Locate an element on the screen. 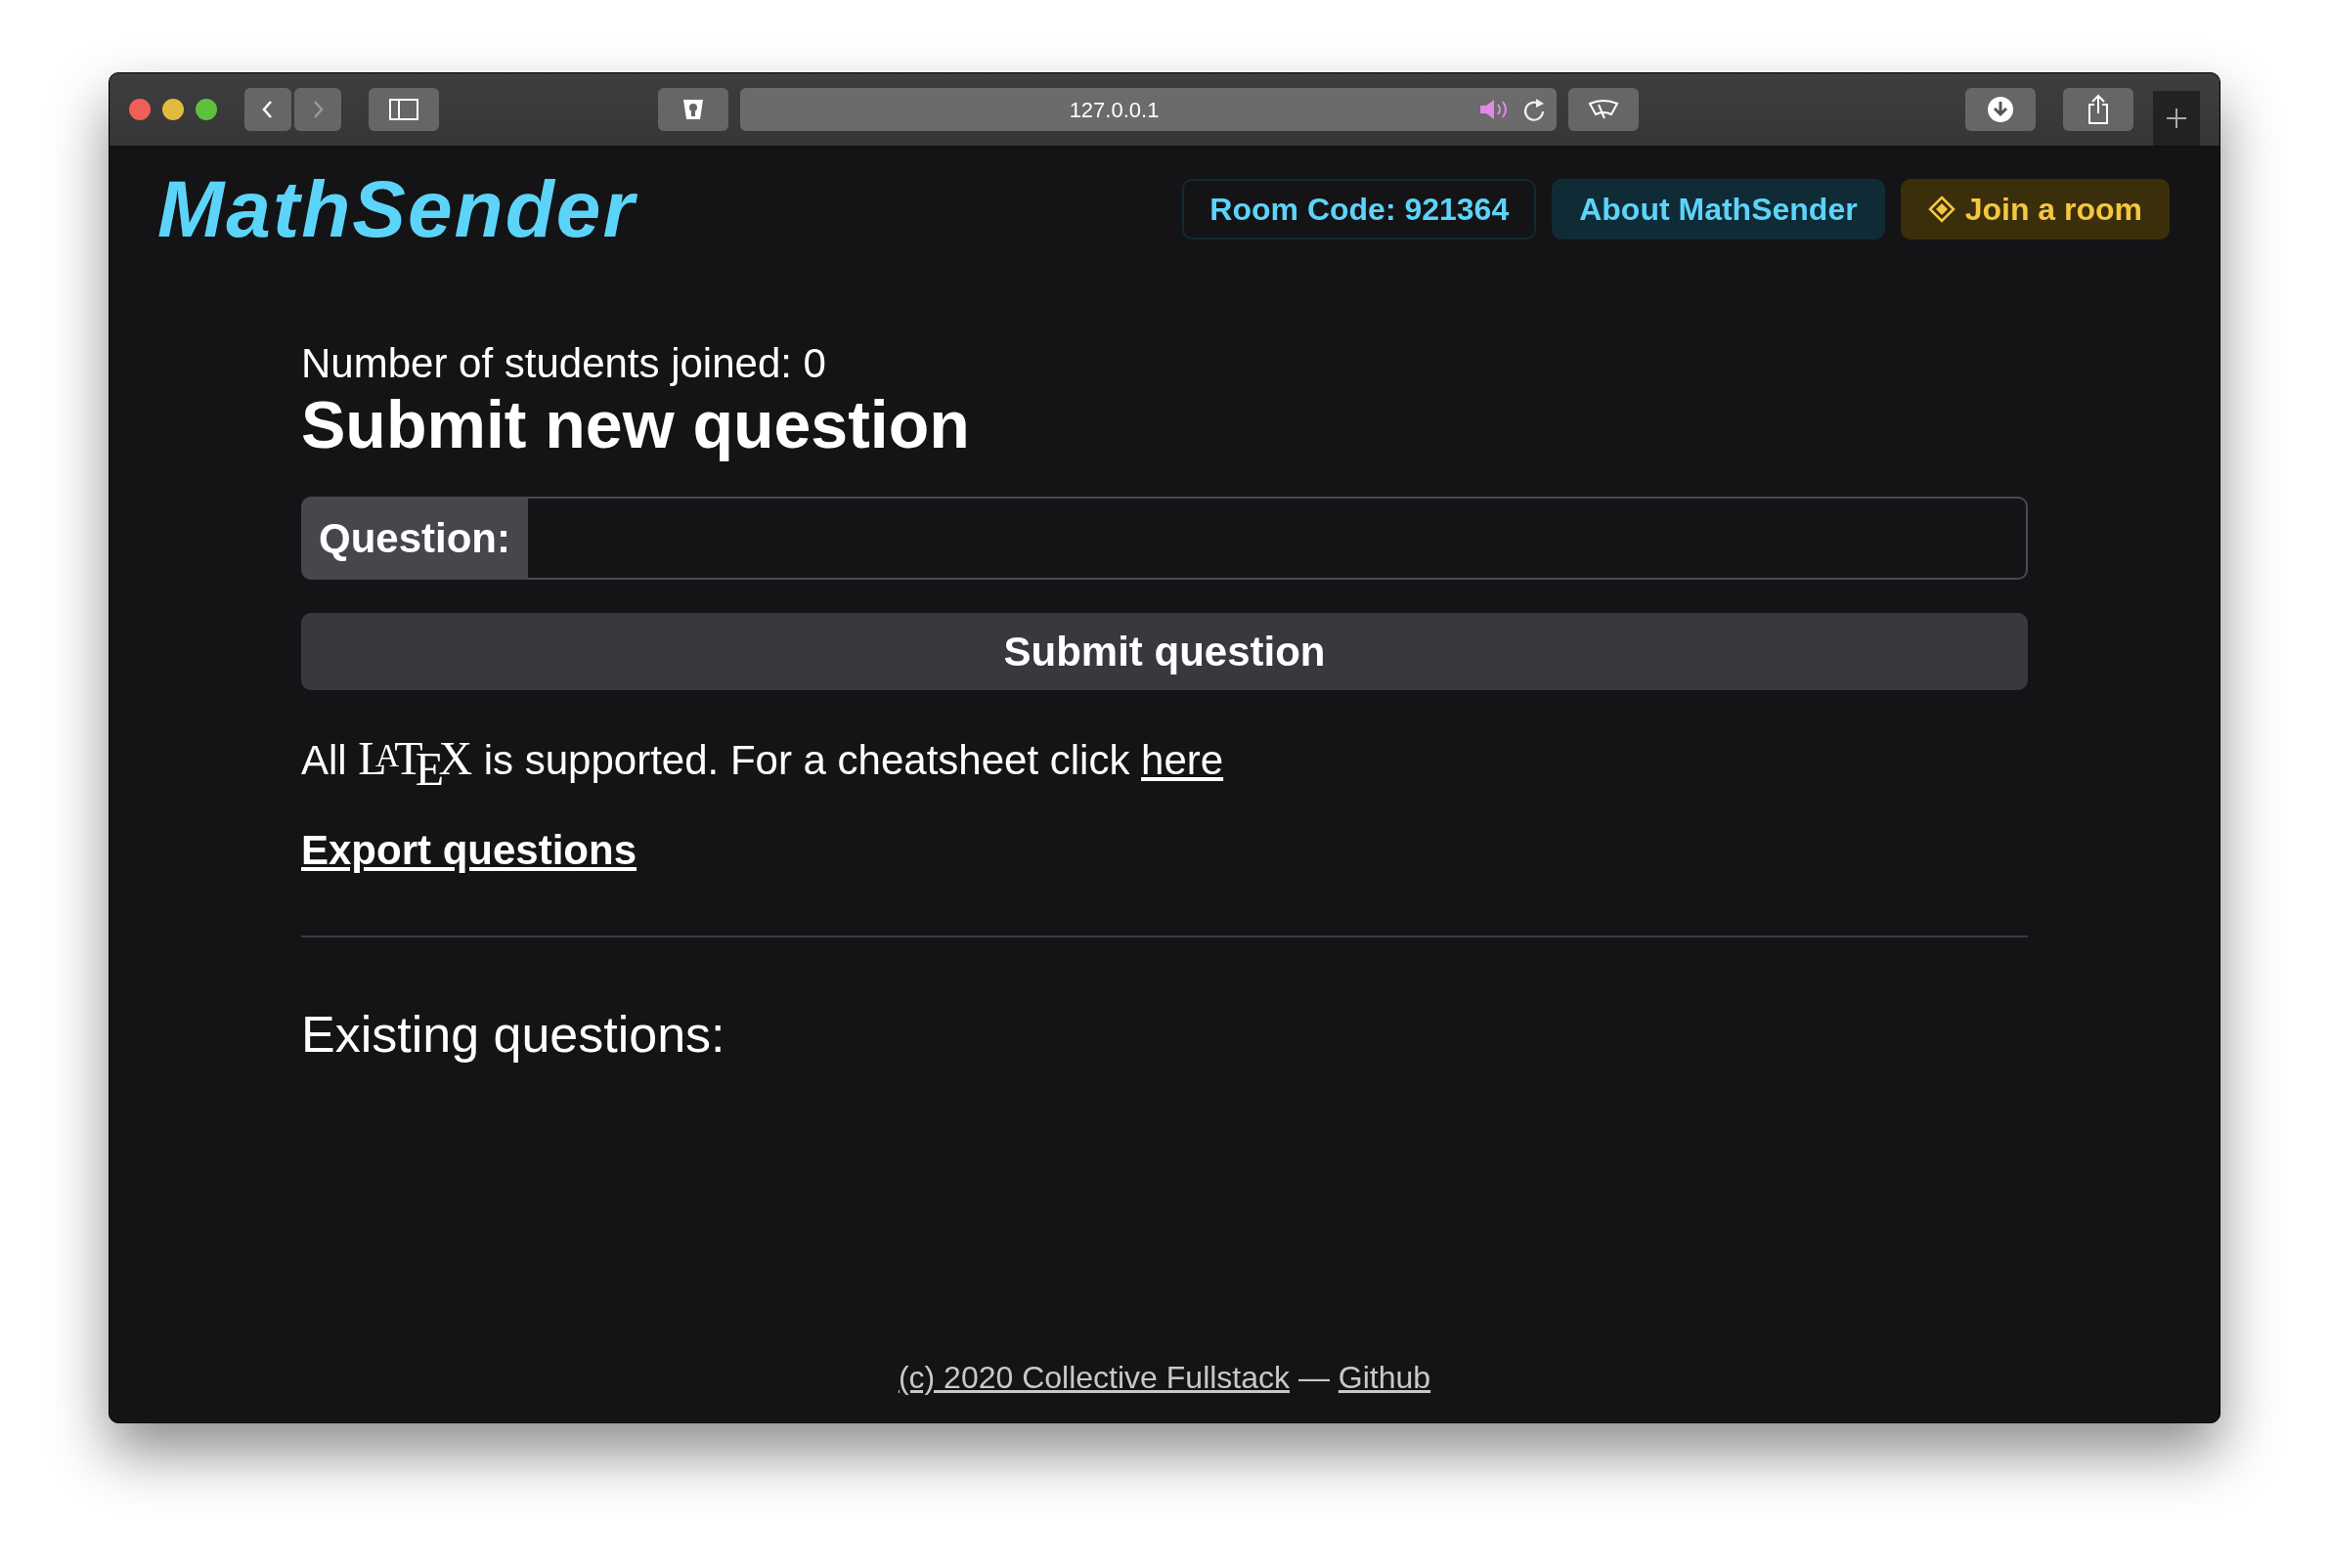  room-code-button: Room Code: 921364 is located at coordinates (1360, 210).